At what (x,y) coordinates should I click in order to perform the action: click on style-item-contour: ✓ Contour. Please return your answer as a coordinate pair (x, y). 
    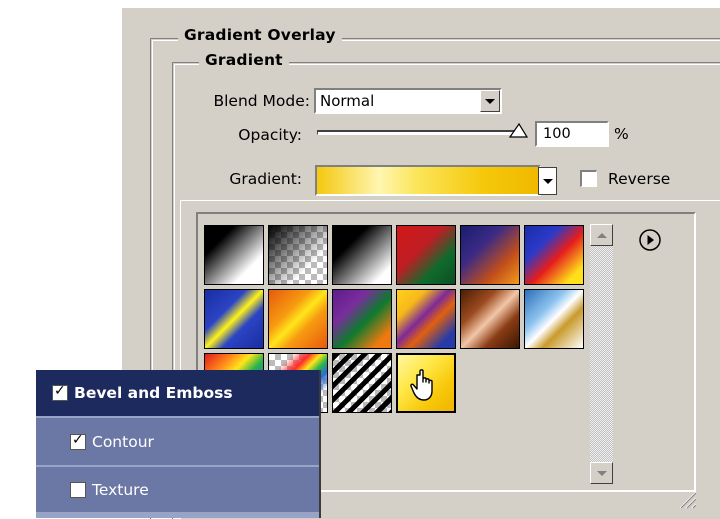
    Looking at the image, I should click on (177, 441).